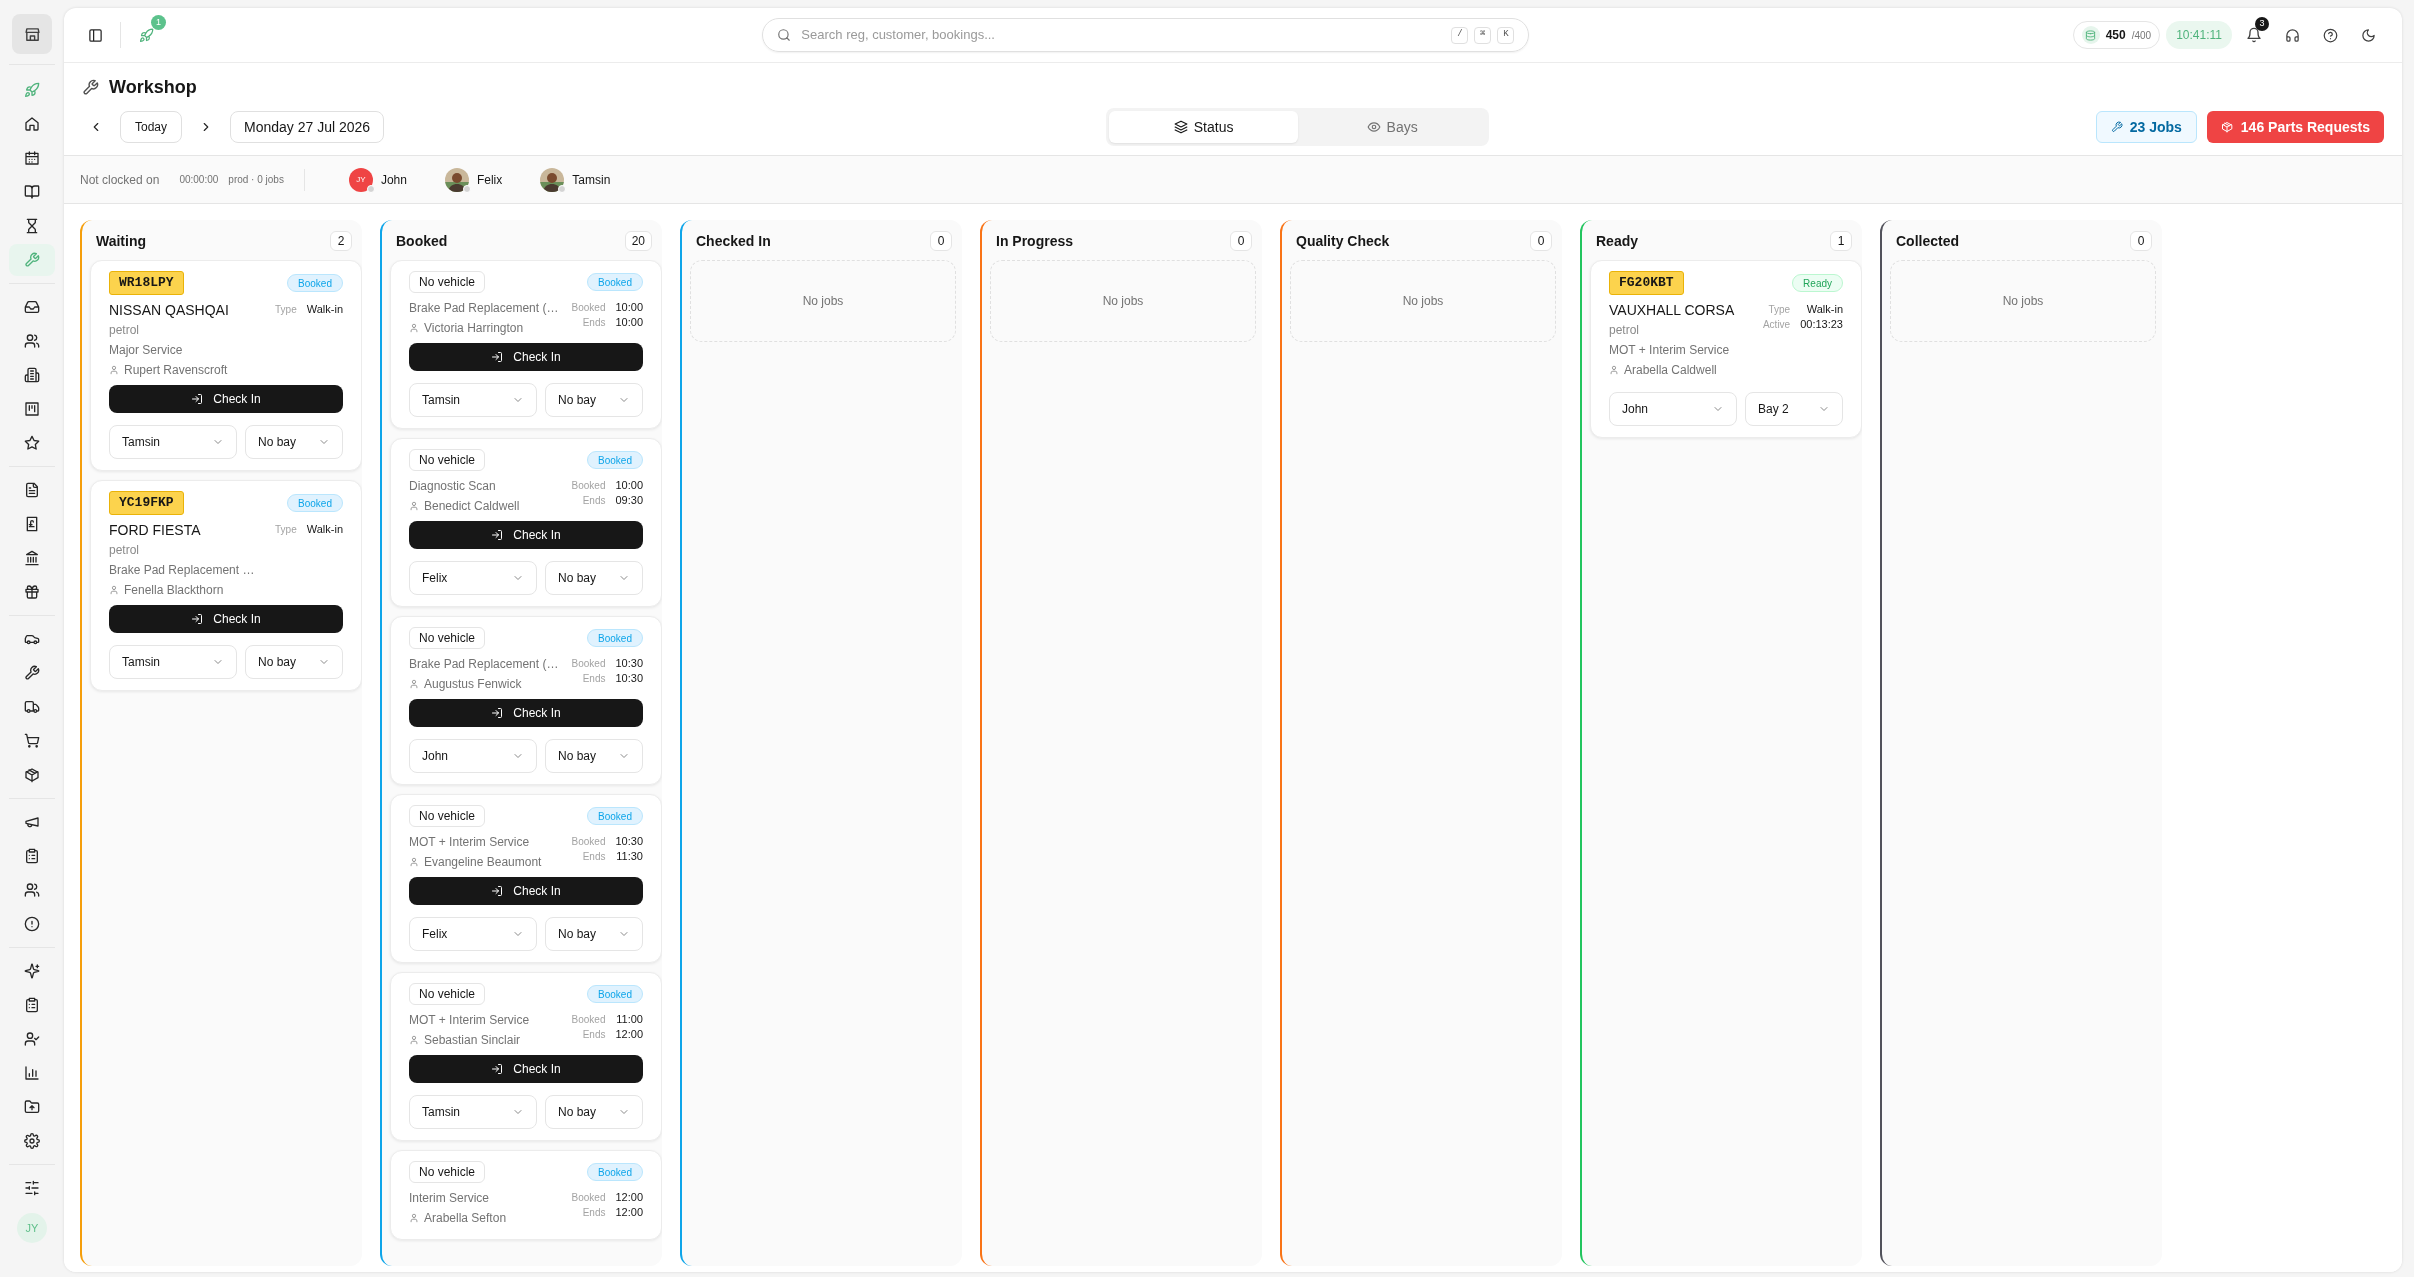 This screenshot has width=2414, height=1277. What do you see at coordinates (823, 301) in the screenshot?
I see `empty-state: No jobs` at bounding box center [823, 301].